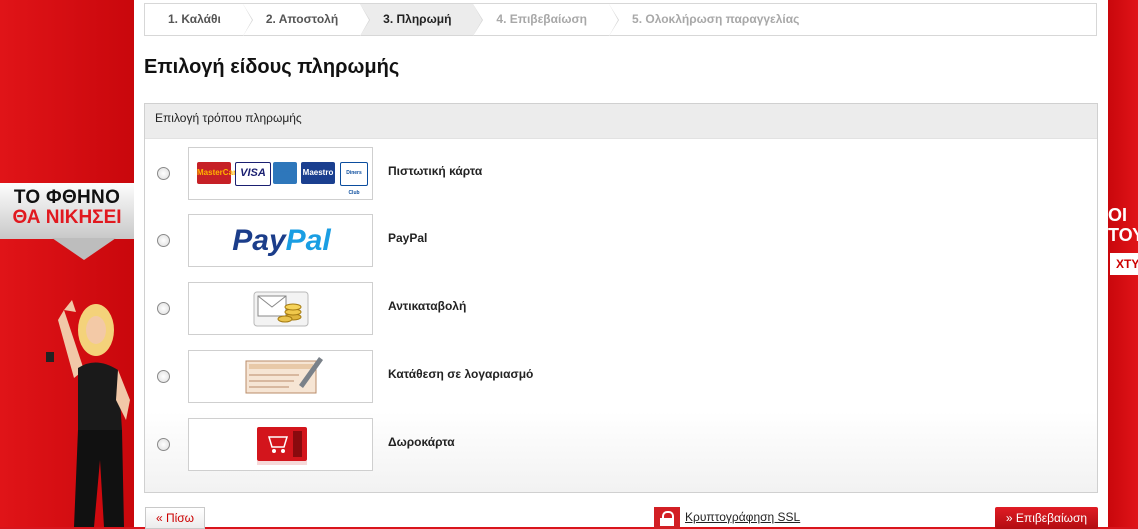 The height and width of the screenshot is (529, 1138). I want to click on step-label: 1. Καλάθι, so click(194, 19).